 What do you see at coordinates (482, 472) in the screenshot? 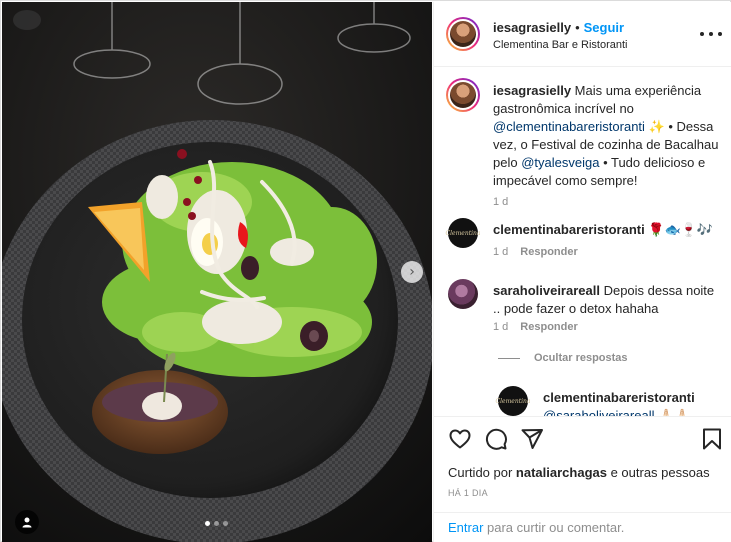
I see `likes-prefix: Curtido por` at bounding box center [482, 472].